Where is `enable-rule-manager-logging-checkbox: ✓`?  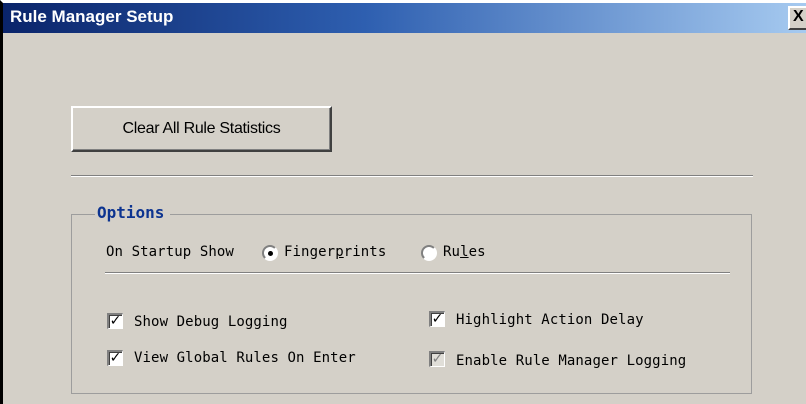 enable-rule-manager-logging-checkbox: ✓ is located at coordinates (437, 359).